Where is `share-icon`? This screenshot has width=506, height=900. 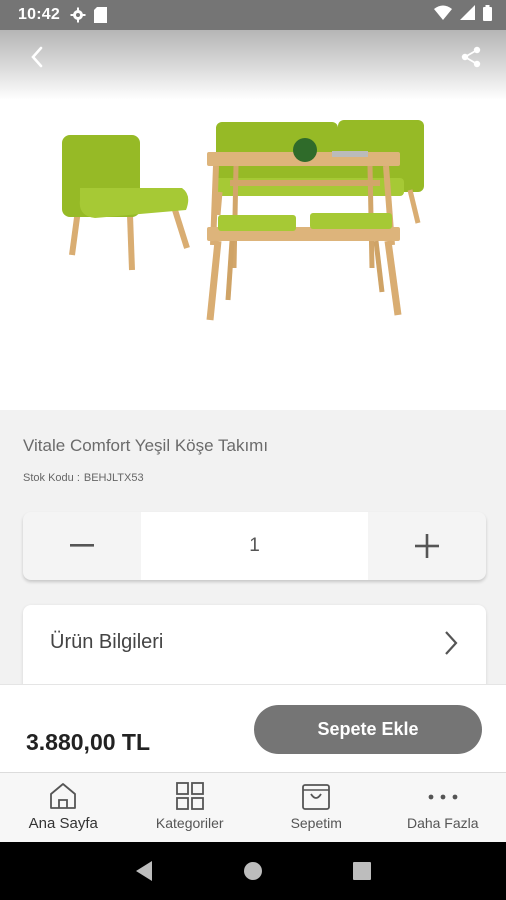 share-icon is located at coordinates (471, 57).